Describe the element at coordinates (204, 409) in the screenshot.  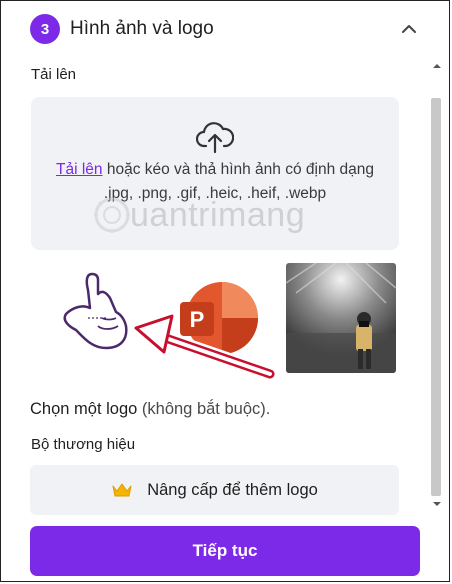
I see `optional-note: (không bắt buộc).` at that location.